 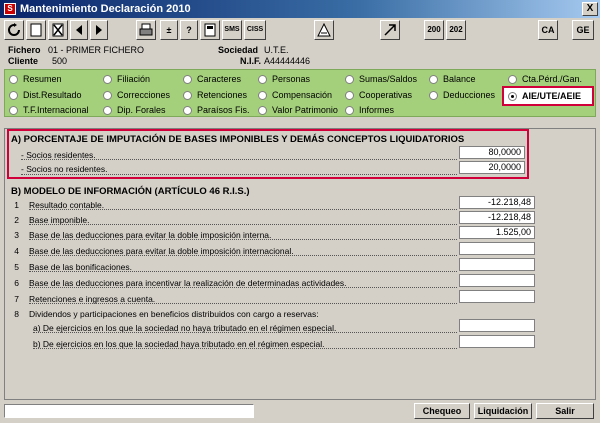 What do you see at coordinates (232, 30) in the screenshot?
I see `sms-button: SMS` at bounding box center [232, 30].